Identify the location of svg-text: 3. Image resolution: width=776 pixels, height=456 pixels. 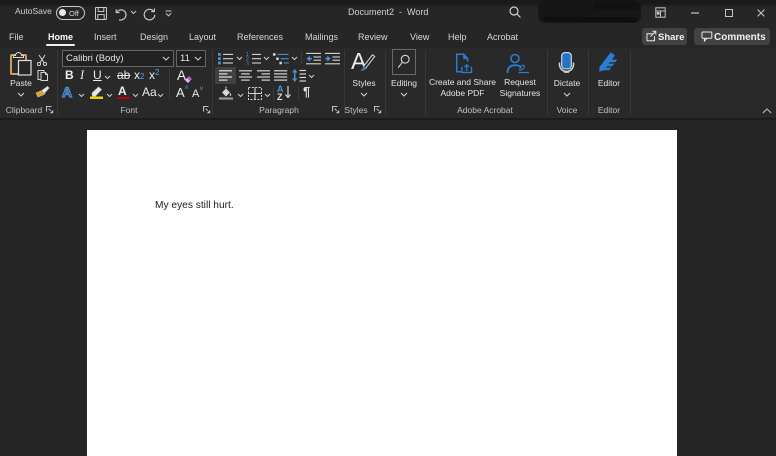
(247, 63).